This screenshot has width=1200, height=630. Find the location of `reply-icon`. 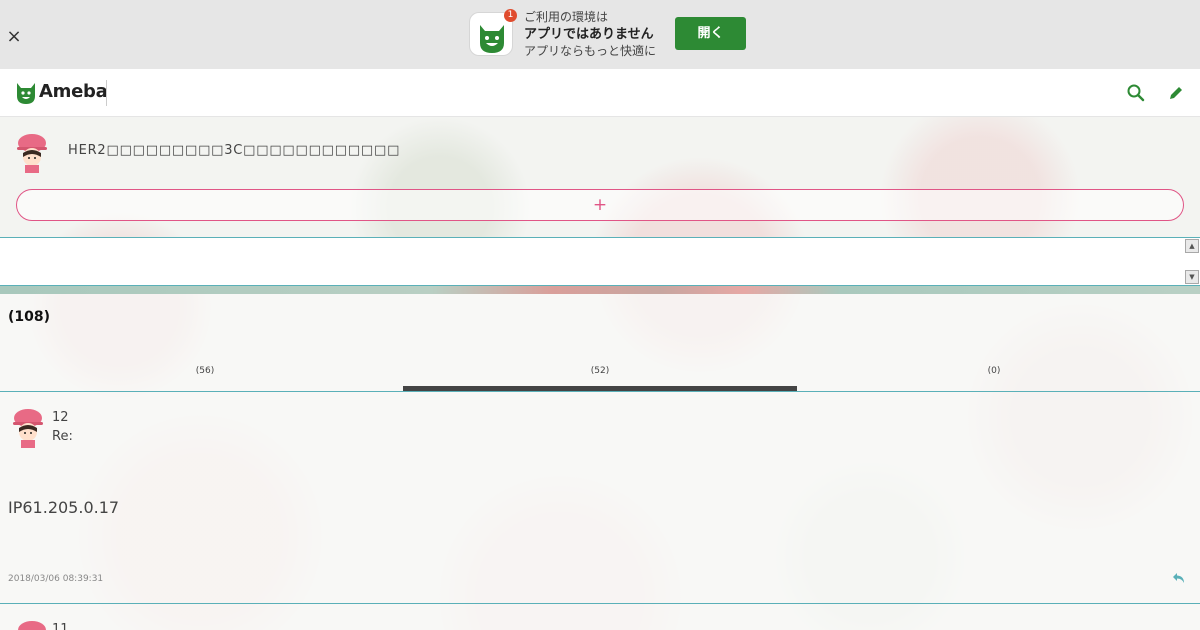

reply-icon is located at coordinates (1179, 578).